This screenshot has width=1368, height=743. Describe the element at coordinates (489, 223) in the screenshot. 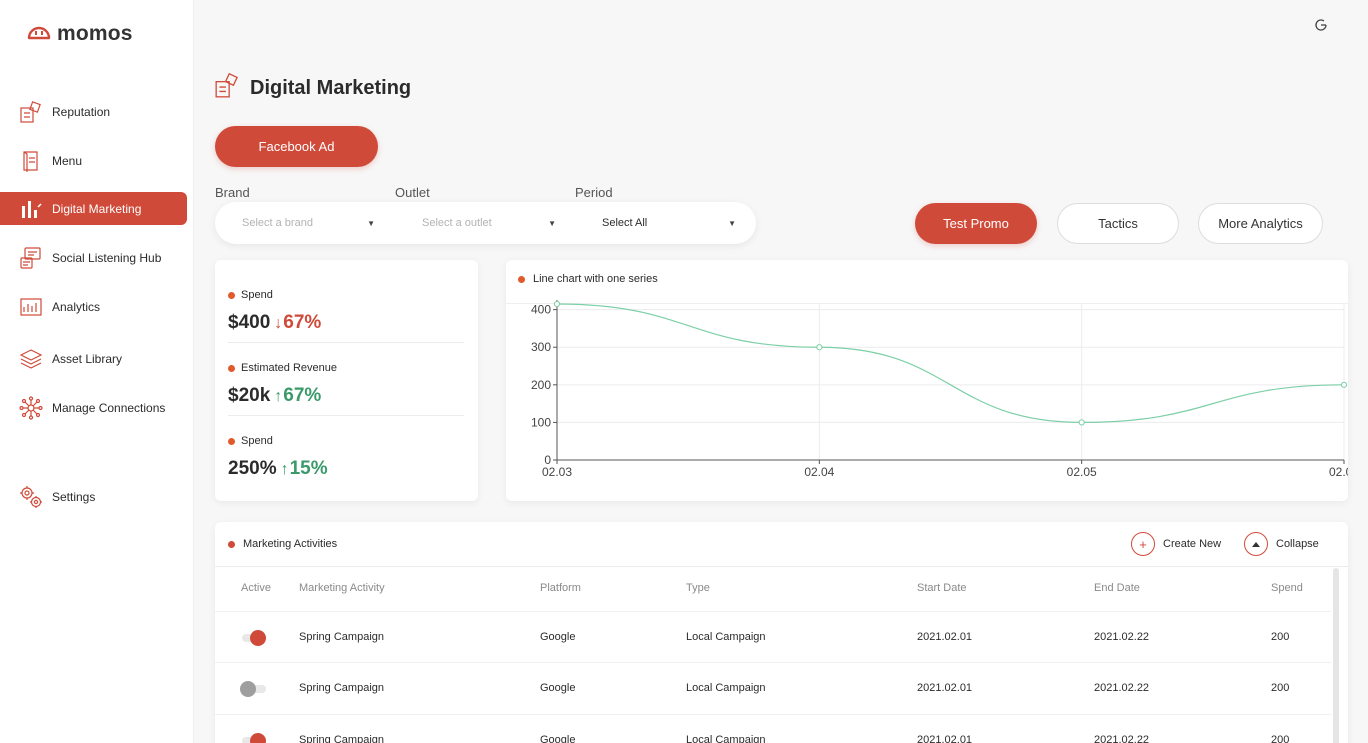

I see `outlet-select: Select a outlet ▼` at that location.